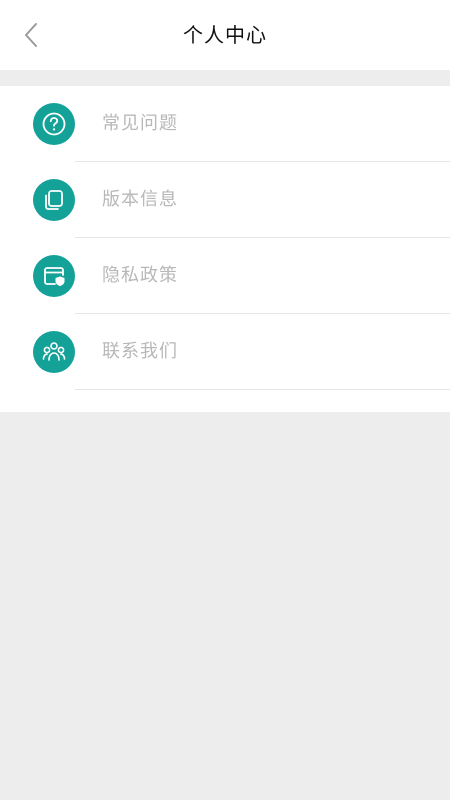 This screenshot has height=800, width=450. I want to click on menu-item-label: 版本信息, so click(140, 199).